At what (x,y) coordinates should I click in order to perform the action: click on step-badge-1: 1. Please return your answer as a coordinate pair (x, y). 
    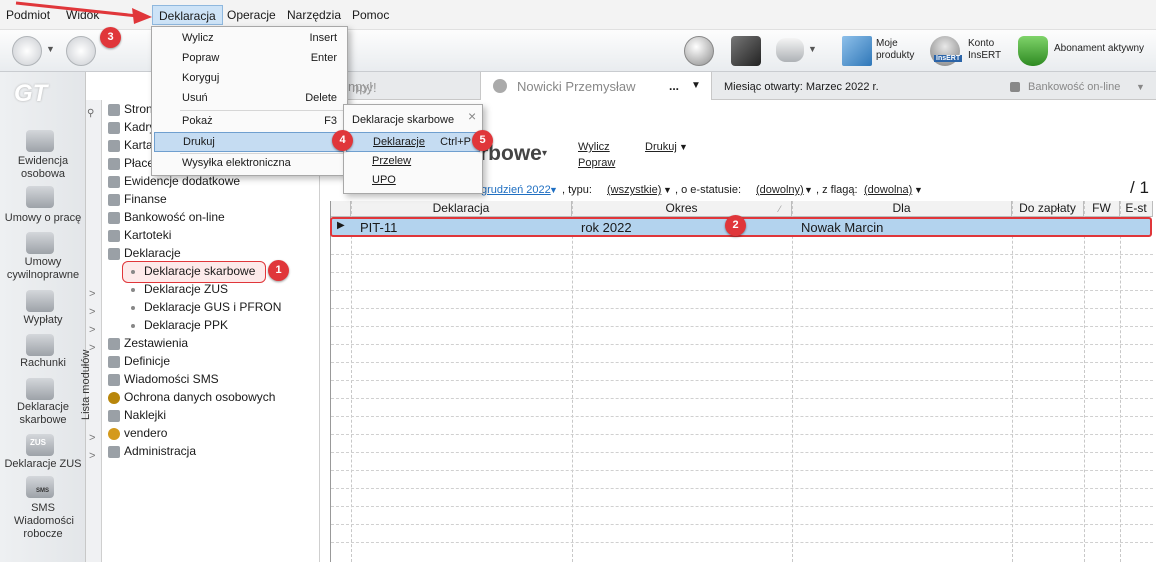
    Looking at the image, I should click on (278, 270).